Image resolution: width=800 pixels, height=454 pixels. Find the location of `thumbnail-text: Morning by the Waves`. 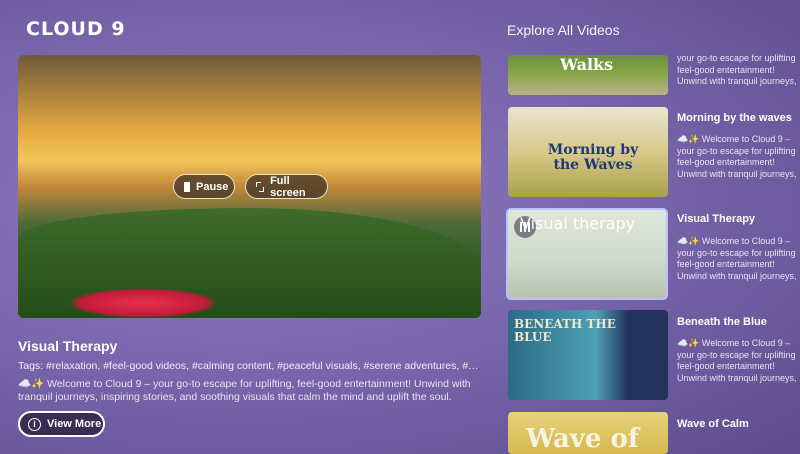

thumbnail-text: Morning by the Waves is located at coordinates (593, 157).